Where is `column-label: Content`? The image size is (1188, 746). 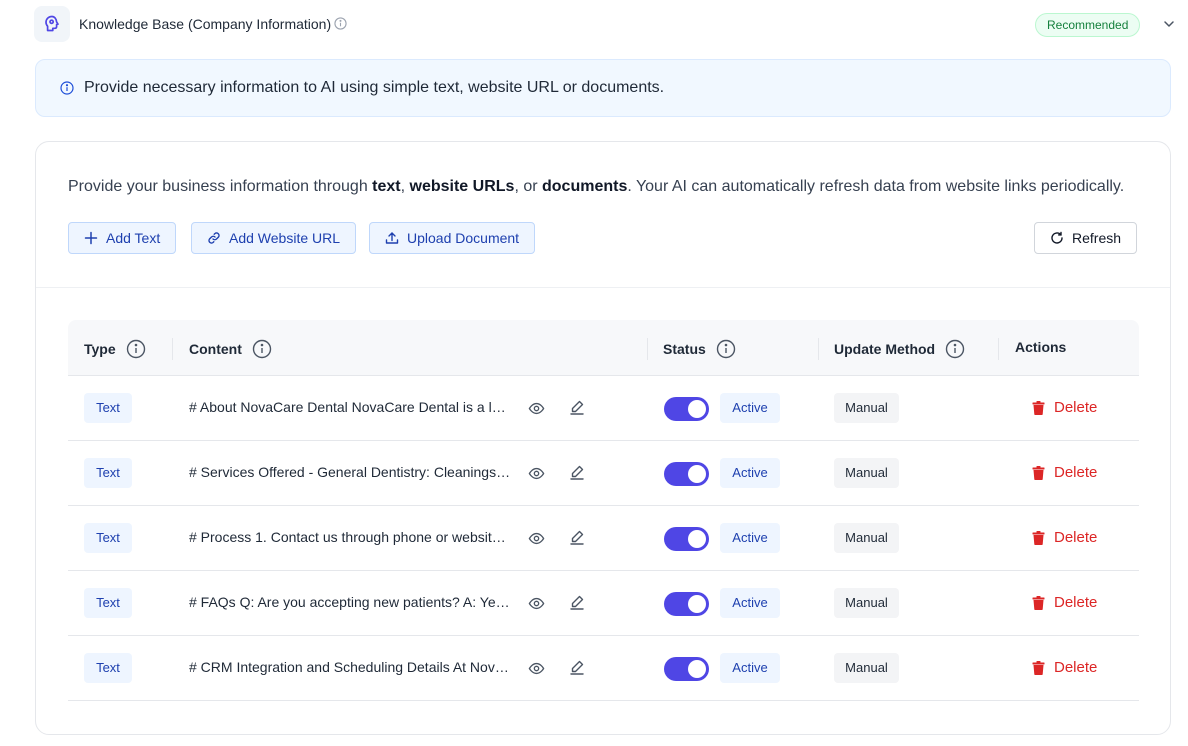
column-label: Content is located at coordinates (215, 349).